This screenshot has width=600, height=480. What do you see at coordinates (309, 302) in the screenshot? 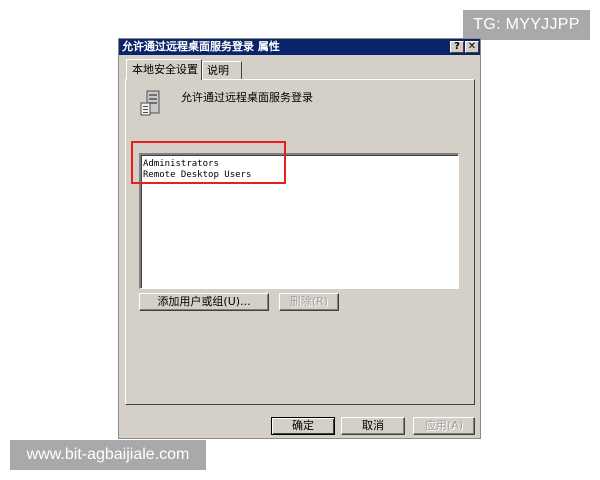
I see `remove-button: 删除(R)` at bounding box center [309, 302].